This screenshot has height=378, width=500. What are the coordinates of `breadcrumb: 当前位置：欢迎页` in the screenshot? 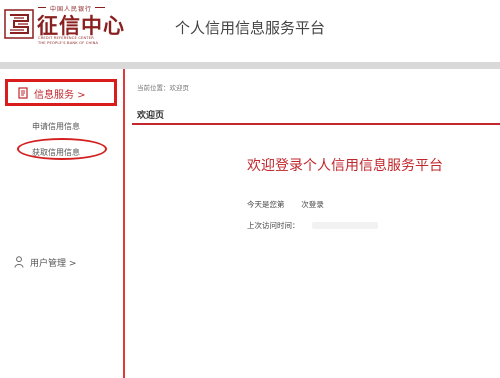 It's located at (163, 88).